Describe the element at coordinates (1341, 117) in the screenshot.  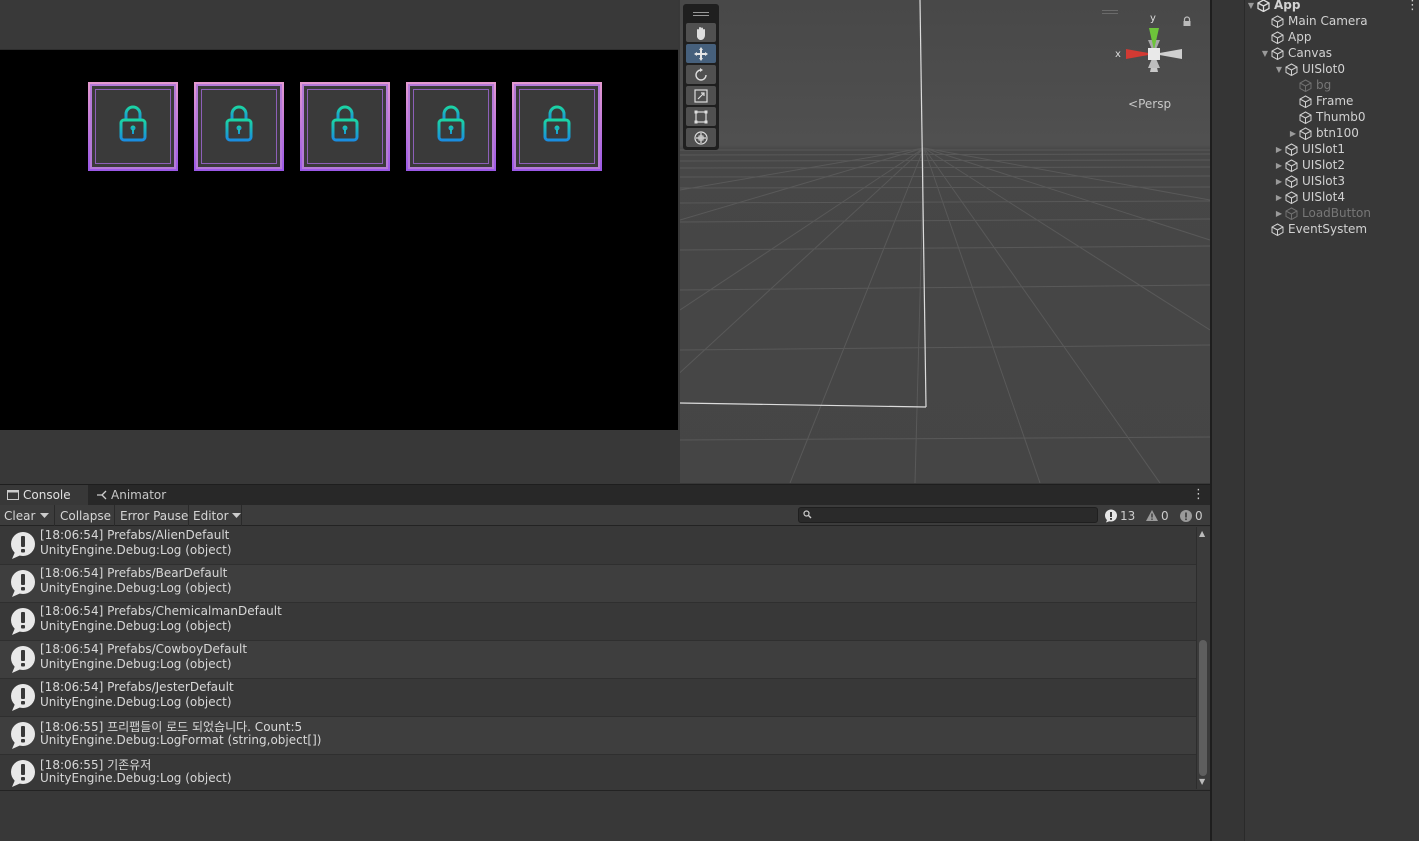
I see `hierarchy-label: Thumb0` at that location.